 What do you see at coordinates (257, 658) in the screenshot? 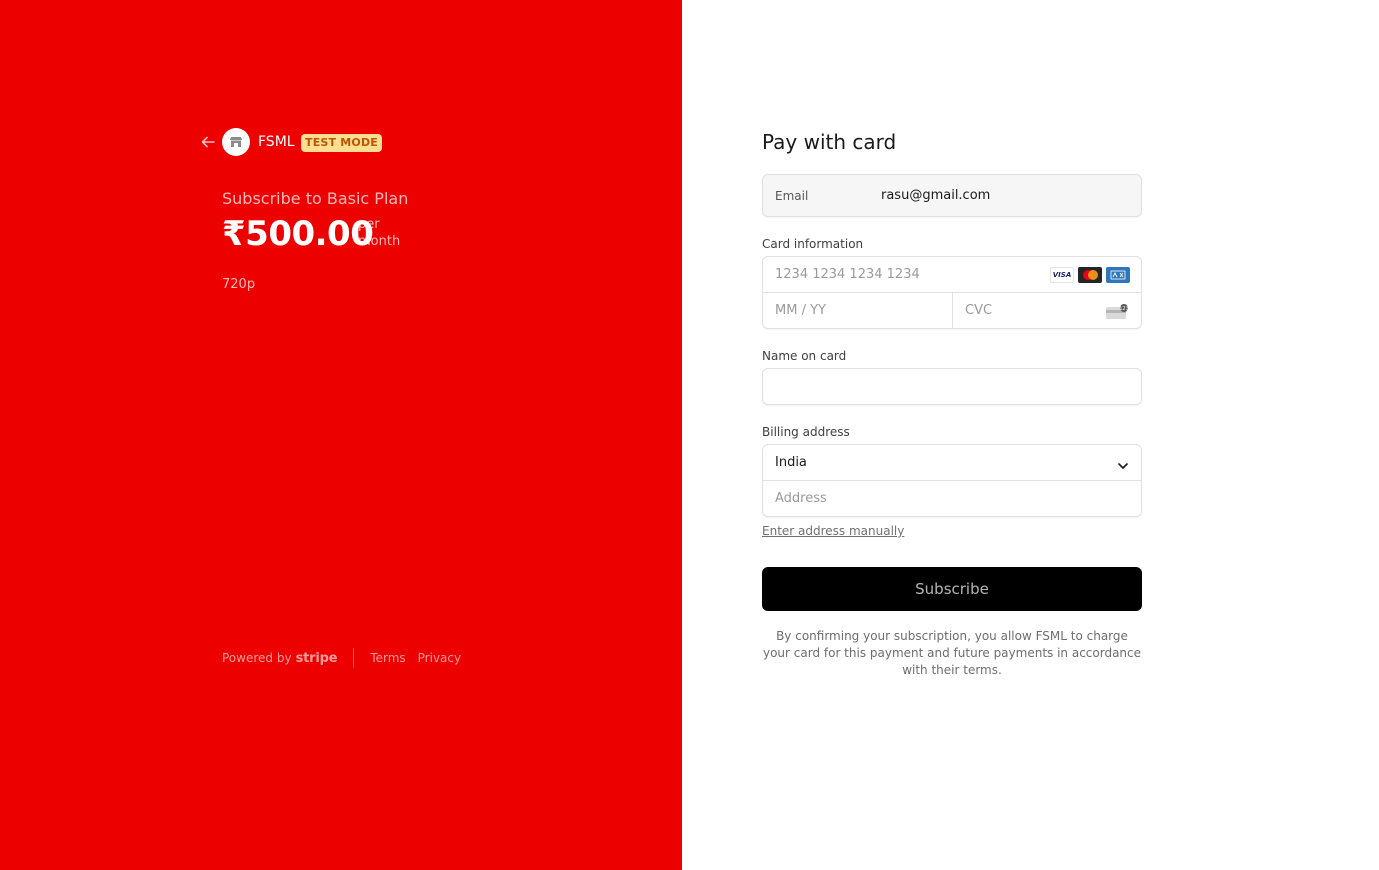
I see `powered-by-label: Powered by` at bounding box center [257, 658].